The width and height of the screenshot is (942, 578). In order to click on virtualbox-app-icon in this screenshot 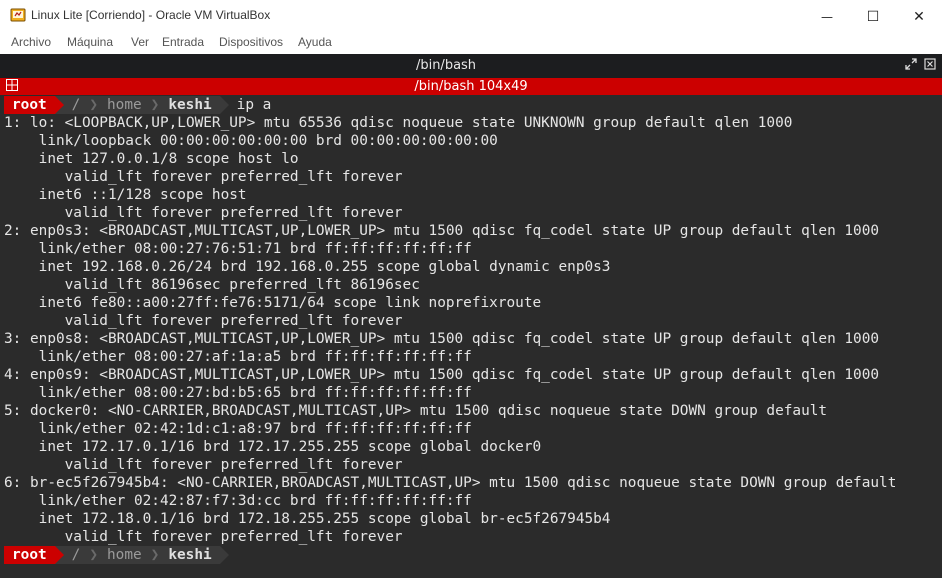, I will do `click(18, 15)`.